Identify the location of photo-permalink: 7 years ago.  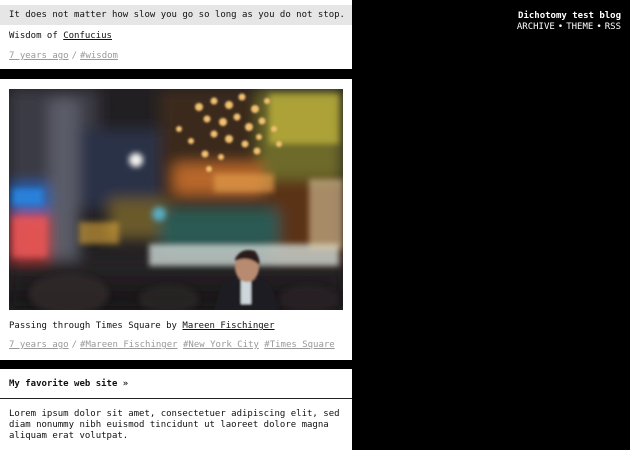
(39, 345).